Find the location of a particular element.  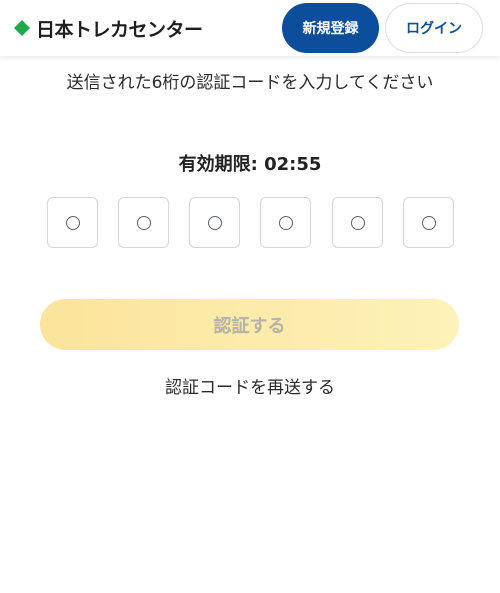

site-header: 日本トレカセンター 新規登録 ログイン is located at coordinates (250, 28).